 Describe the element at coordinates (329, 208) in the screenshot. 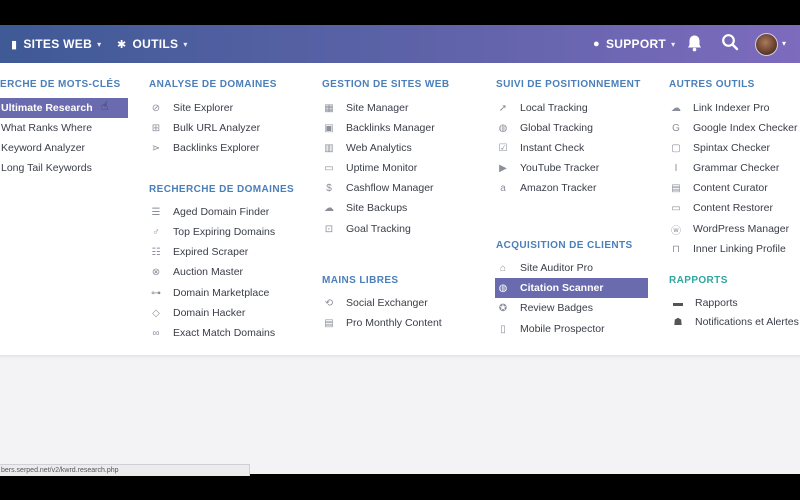

I see `cloud-icon: ☁` at that location.